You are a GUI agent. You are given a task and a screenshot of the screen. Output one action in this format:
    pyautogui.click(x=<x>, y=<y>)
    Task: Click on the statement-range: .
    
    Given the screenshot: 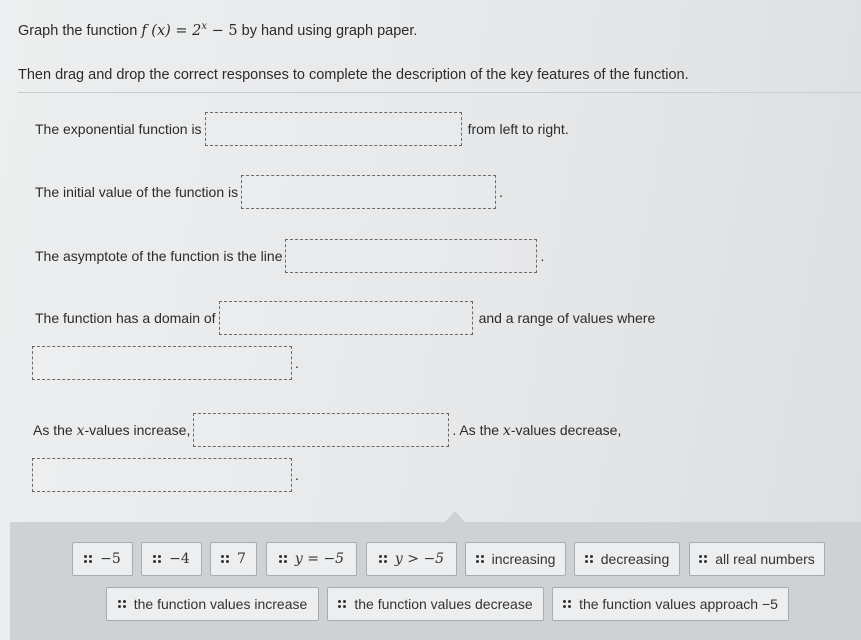 What is the action you would take?
    pyautogui.click(x=165, y=363)
    